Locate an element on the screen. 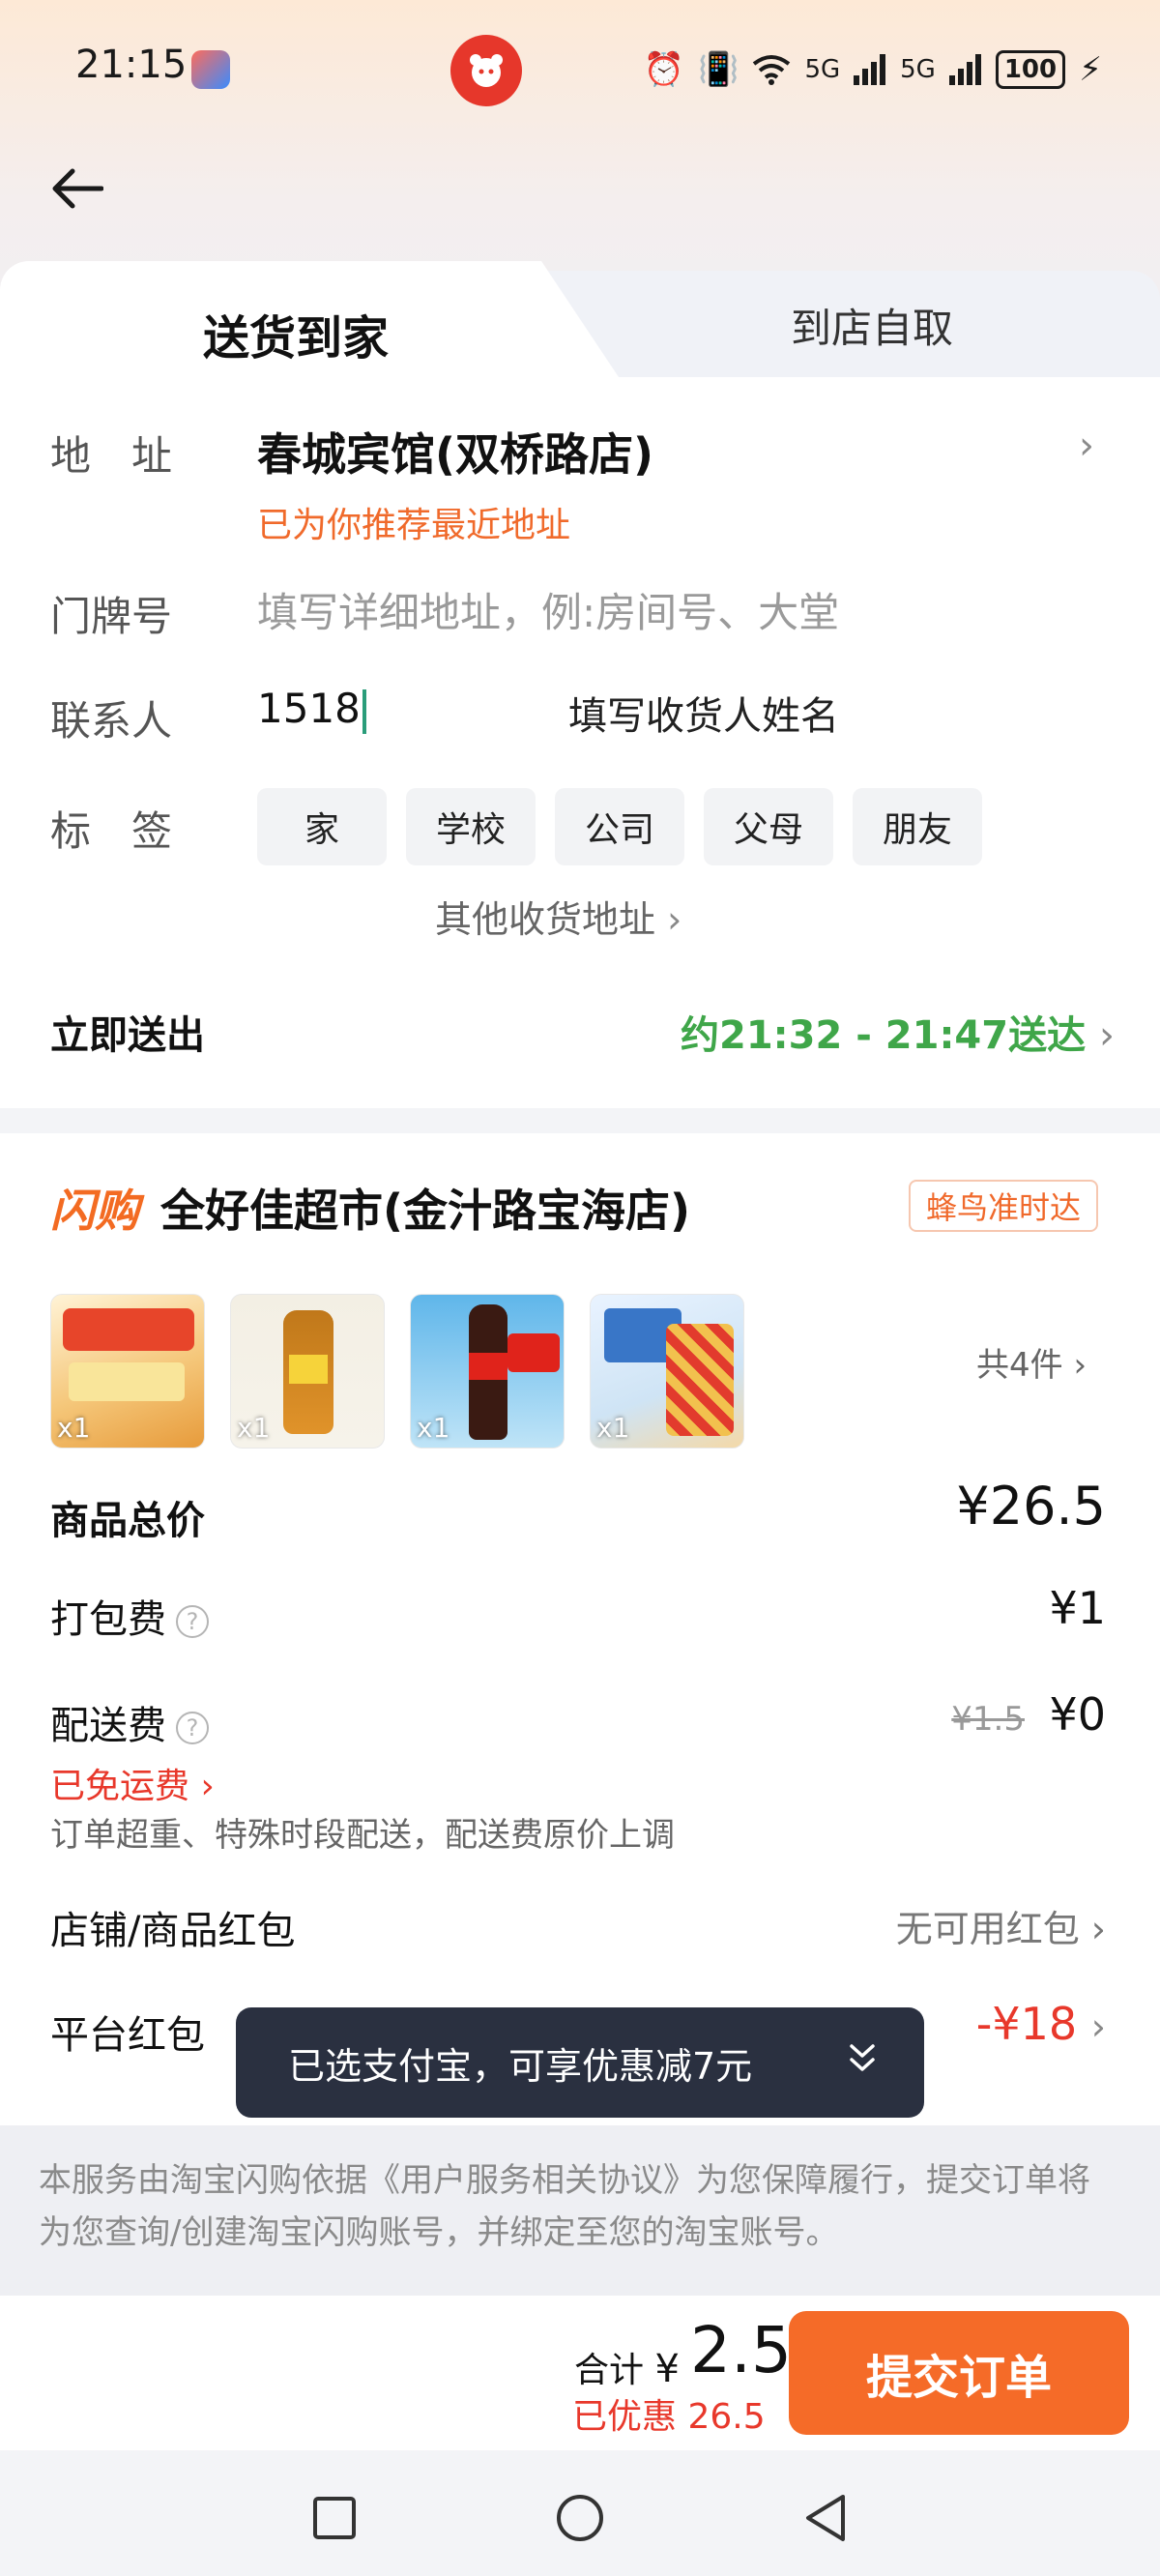 The image size is (1160, 2576). packing-fee-value: ¥1 is located at coordinates (1078, 1608).